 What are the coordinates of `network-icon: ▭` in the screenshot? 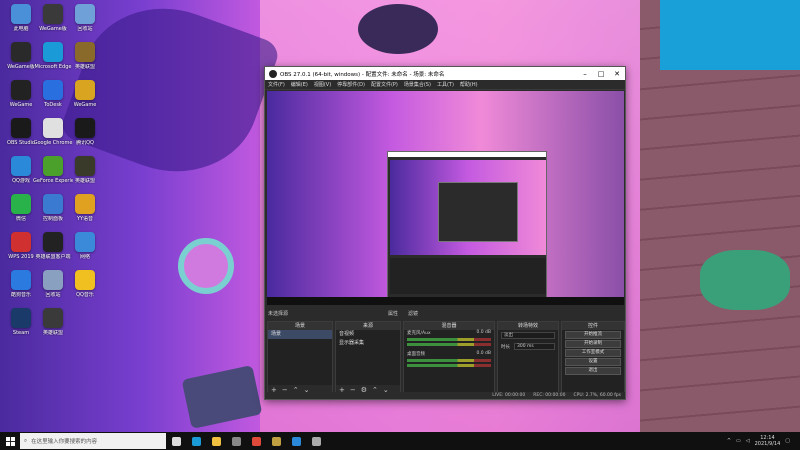 It's located at (738, 441).